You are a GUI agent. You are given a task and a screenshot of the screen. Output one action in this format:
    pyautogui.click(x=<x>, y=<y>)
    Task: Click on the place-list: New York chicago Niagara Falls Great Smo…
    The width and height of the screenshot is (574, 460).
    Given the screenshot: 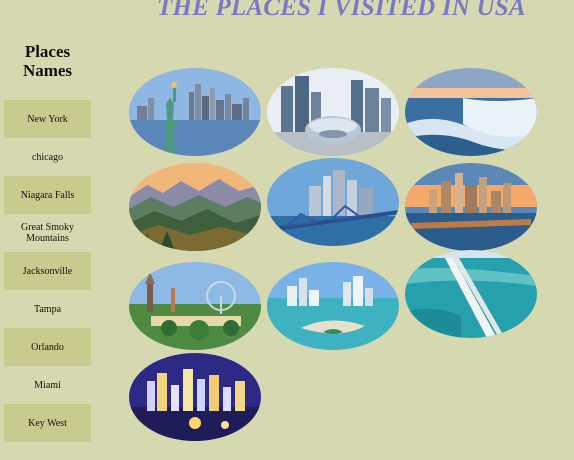 What is the action you would take?
    pyautogui.click(x=47, y=271)
    